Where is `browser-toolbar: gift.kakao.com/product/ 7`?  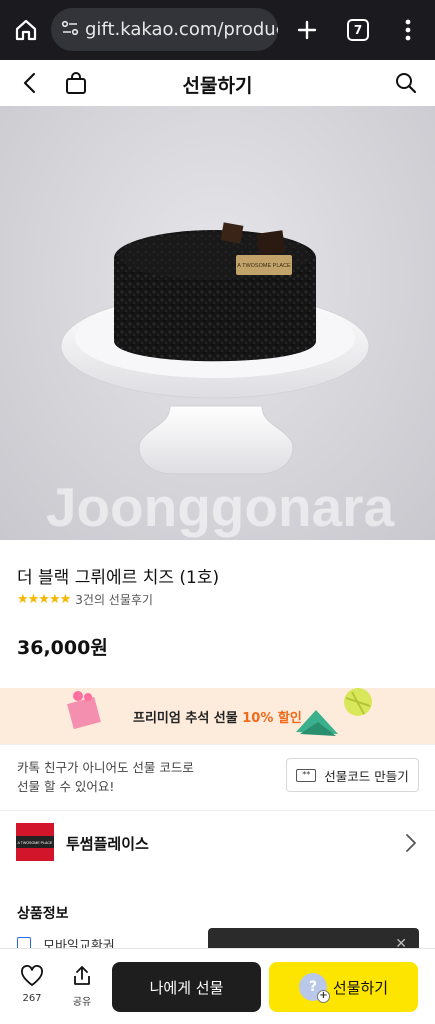
browser-toolbar: gift.kakao.com/product/ 7 is located at coordinates (217, 30).